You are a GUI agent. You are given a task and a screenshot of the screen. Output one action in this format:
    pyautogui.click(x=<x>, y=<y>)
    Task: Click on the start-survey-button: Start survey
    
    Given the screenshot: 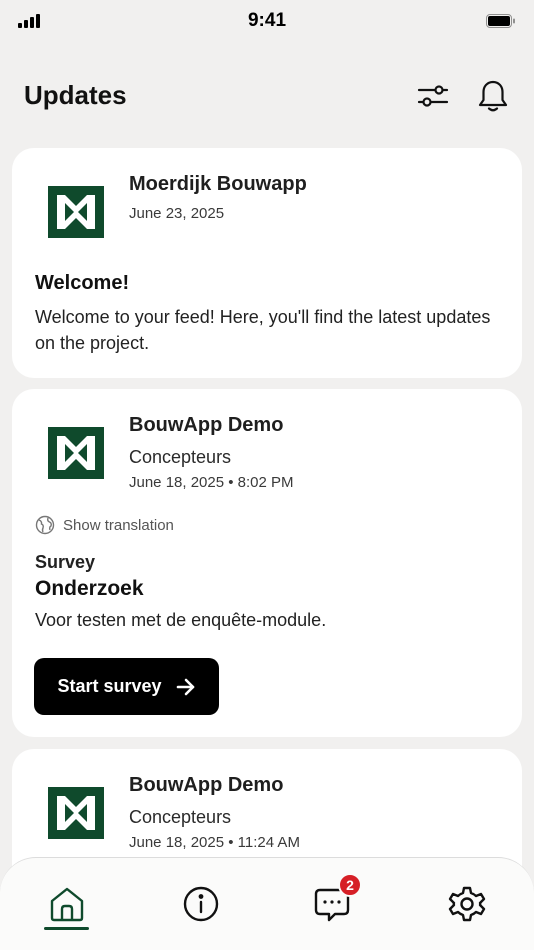 What is the action you would take?
    pyautogui.click(x=126, y=686)
    